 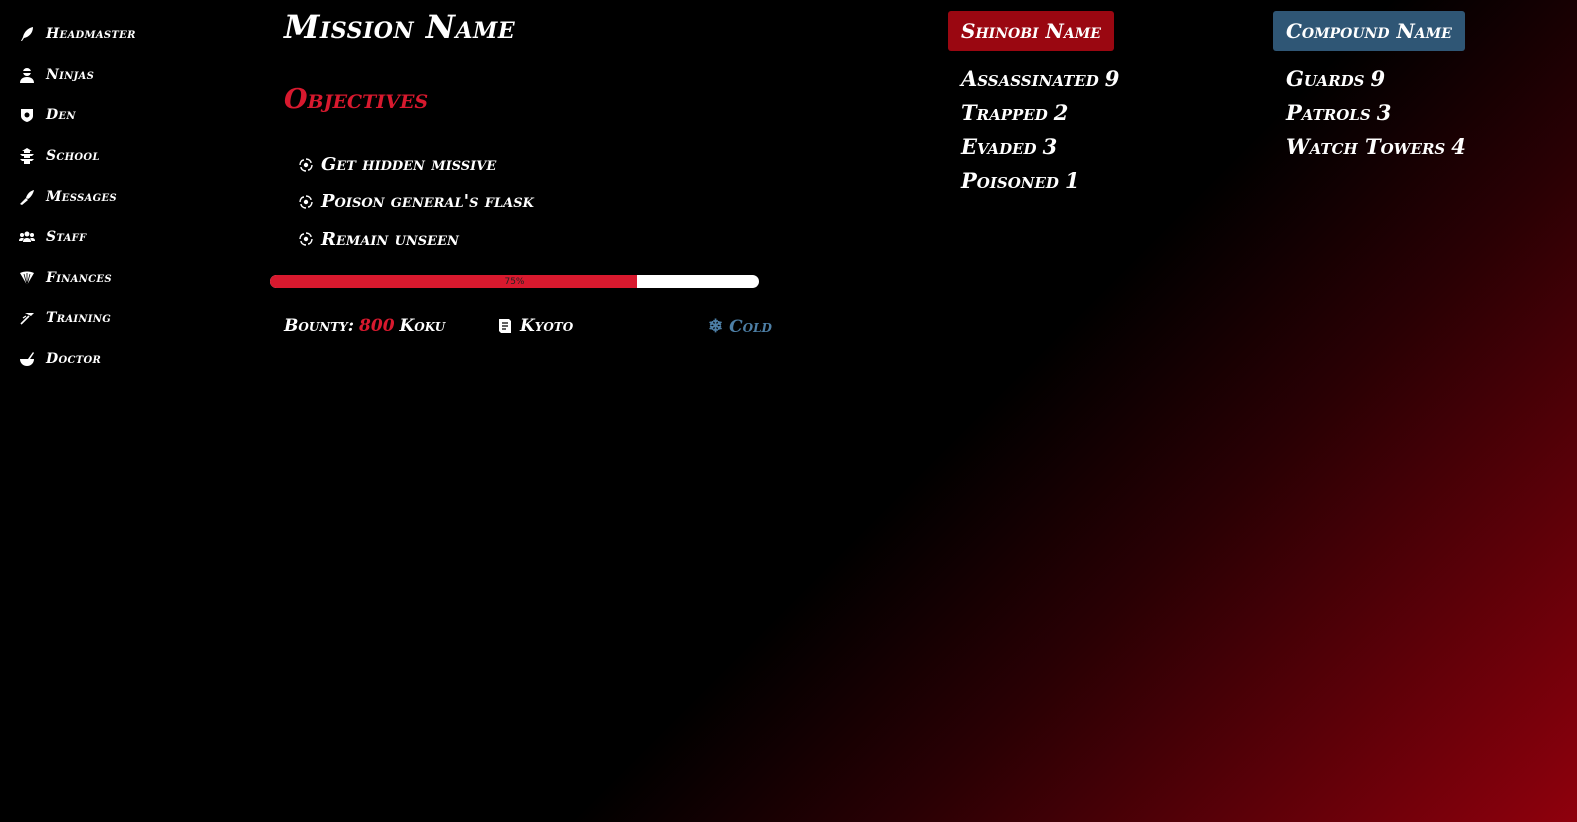 I want to click on sidebar-item-label: Den, so click(x=61, y=115).